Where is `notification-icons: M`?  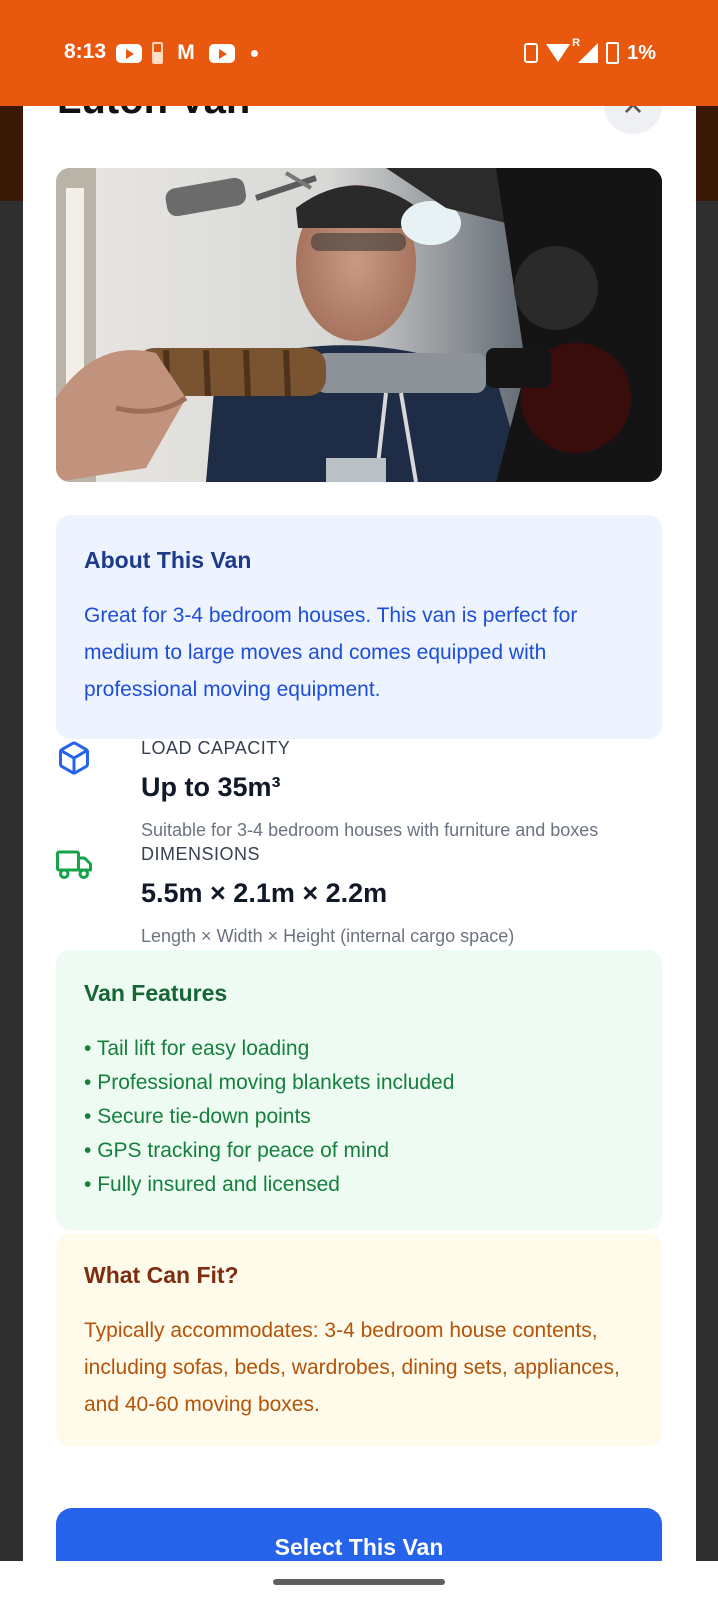
notification-icons: M is located at coordinates (187, 53).